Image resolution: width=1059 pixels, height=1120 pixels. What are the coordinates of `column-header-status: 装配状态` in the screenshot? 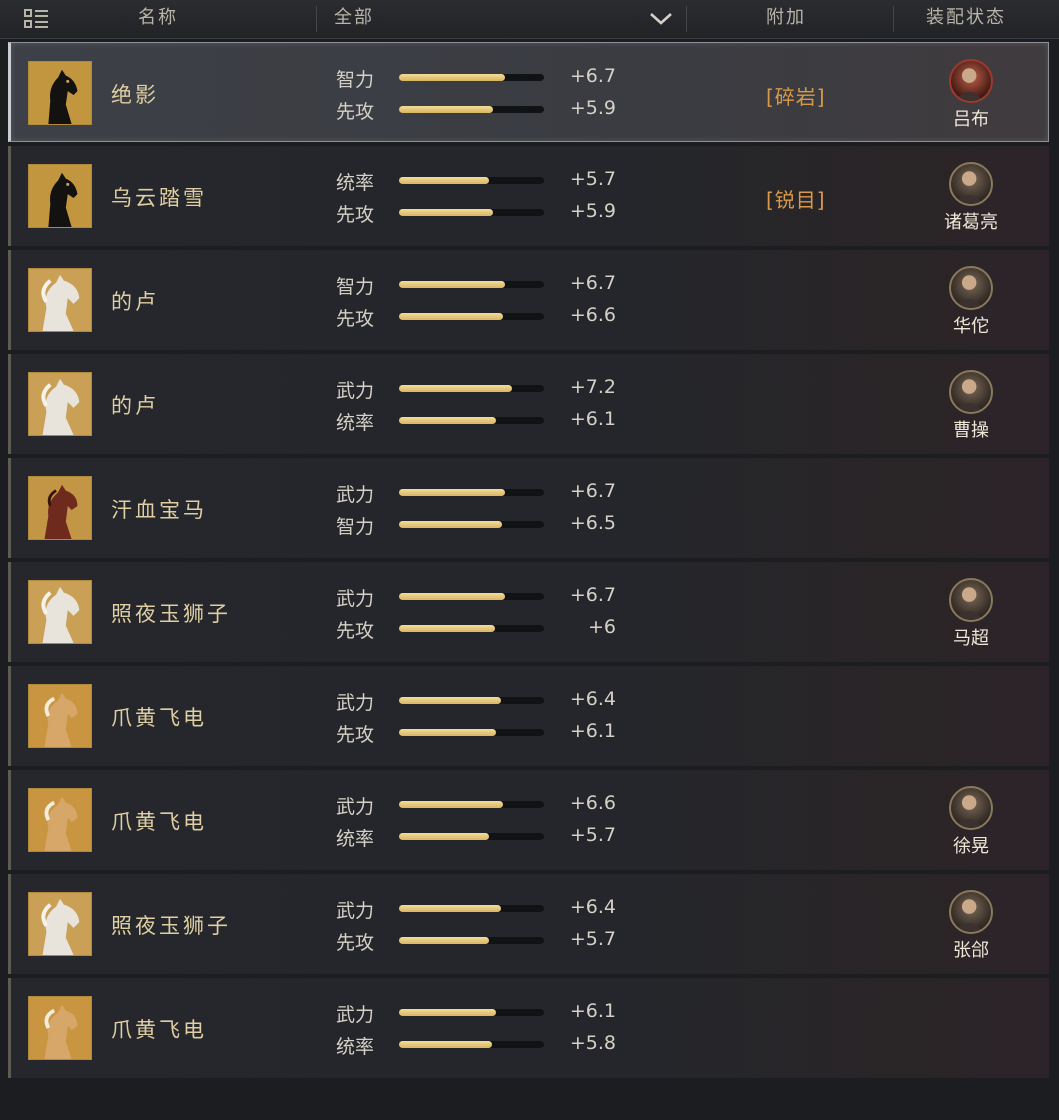 It's located at (966, 17).